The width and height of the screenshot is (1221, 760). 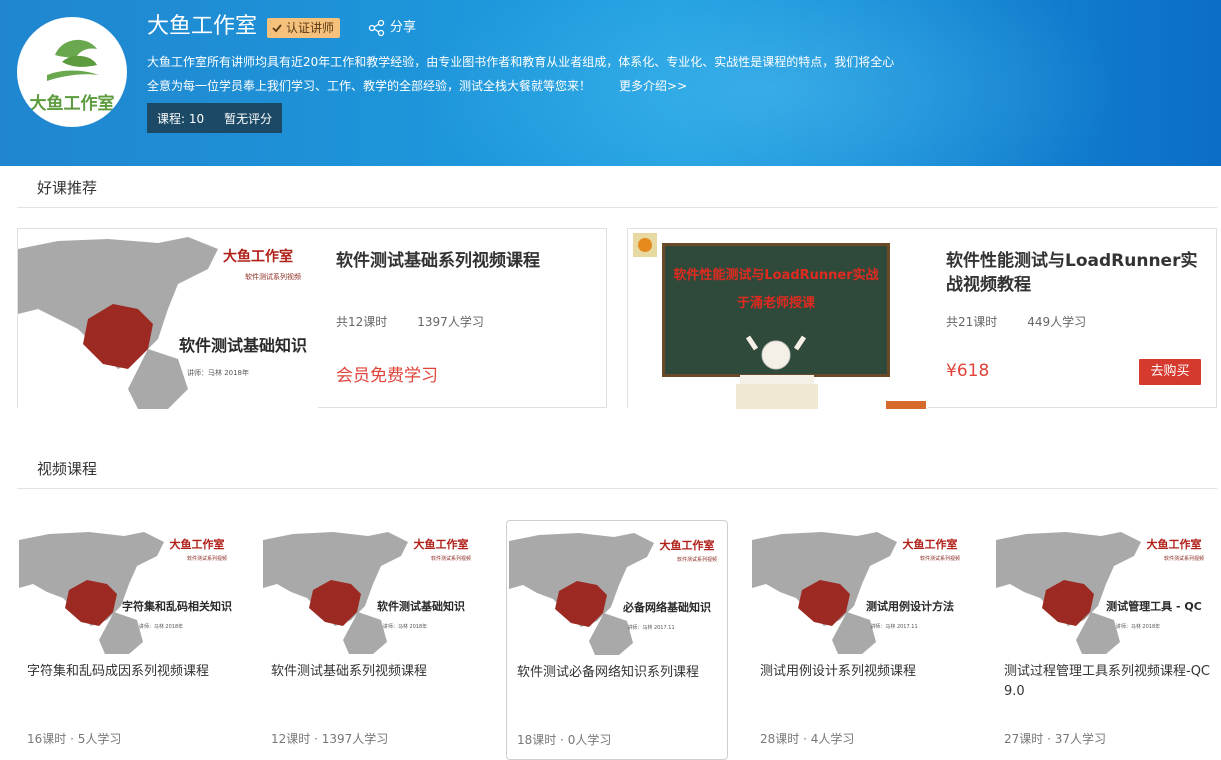 I want to click on badge-label: 认证讲师, so click(x=310, y=28).